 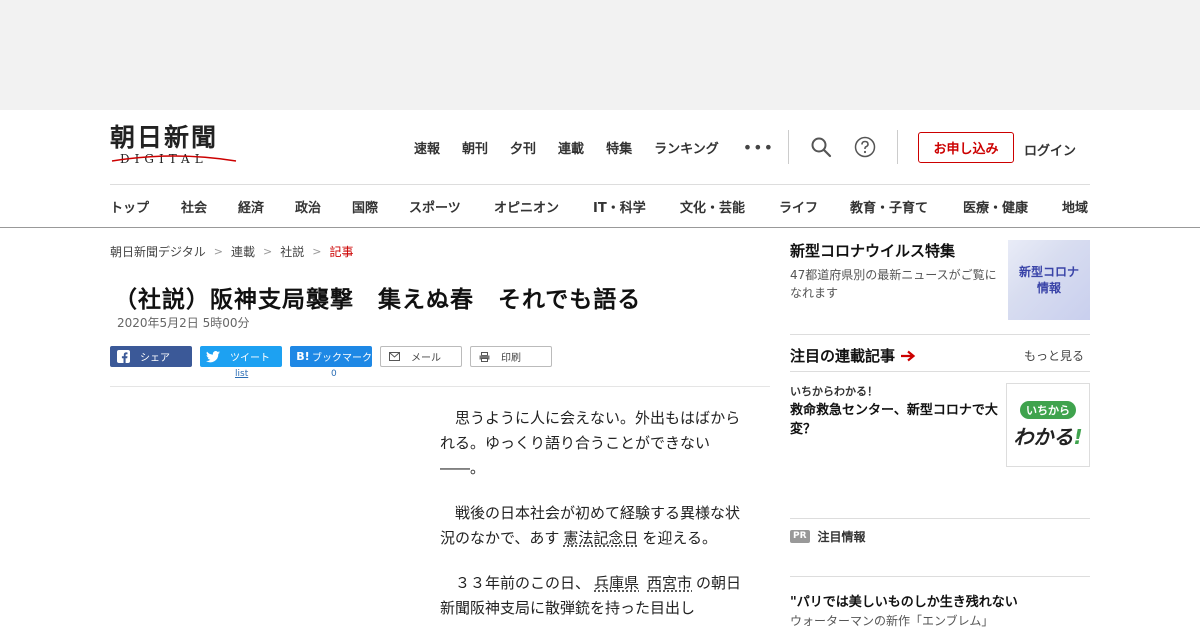 What do you see at coordinates (243, 251) in the screenshot?
I see `breadcrumb-series: 連載` at bounding box center [243, 251].